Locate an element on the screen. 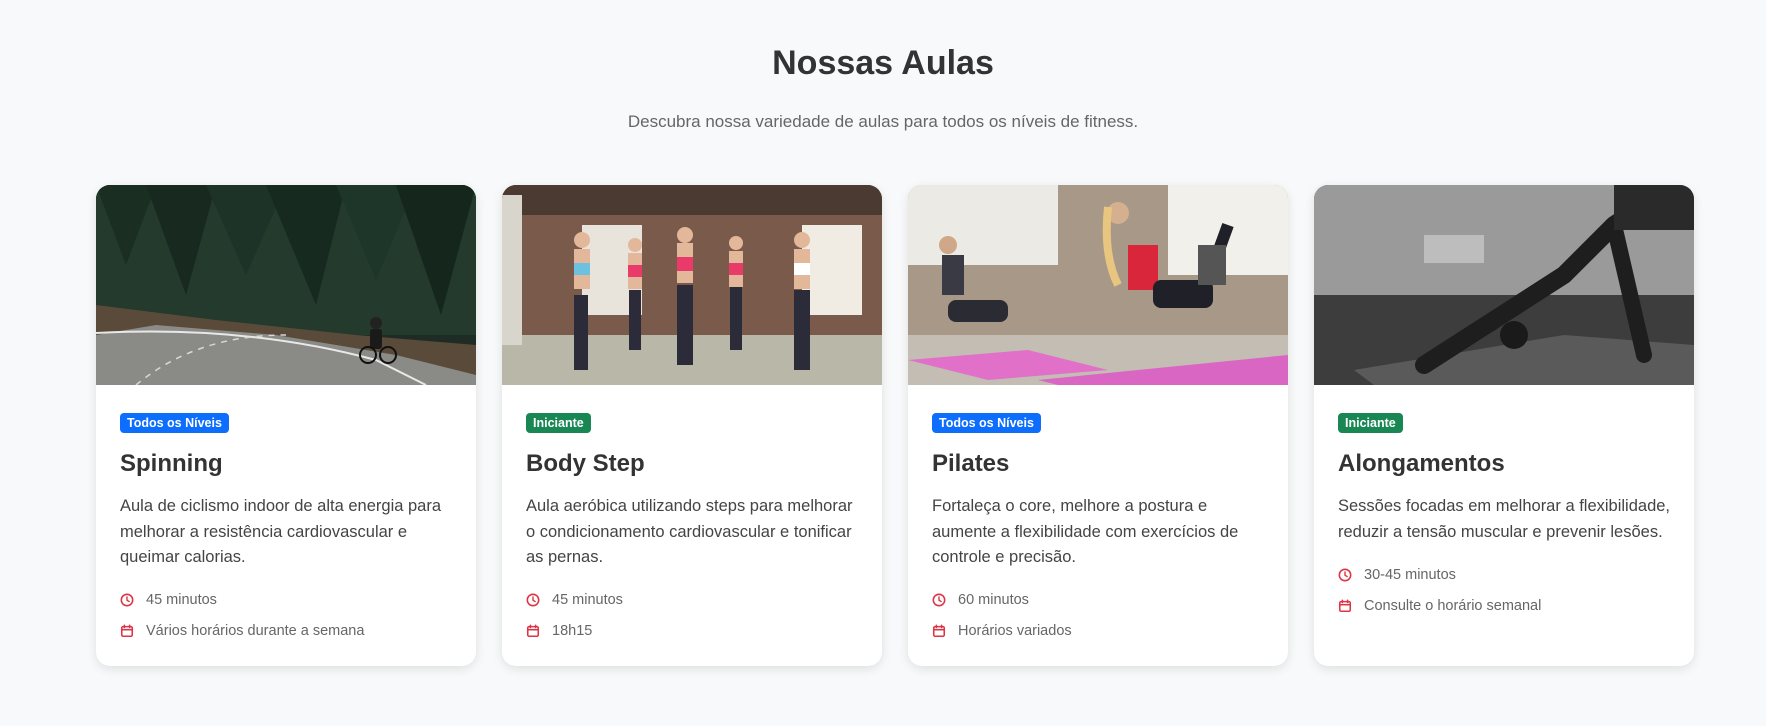 Image resolution: width=1766 pixels, height=726 pixels. duration-text: 30-45 minutos is located at coordinates (1410, 574).